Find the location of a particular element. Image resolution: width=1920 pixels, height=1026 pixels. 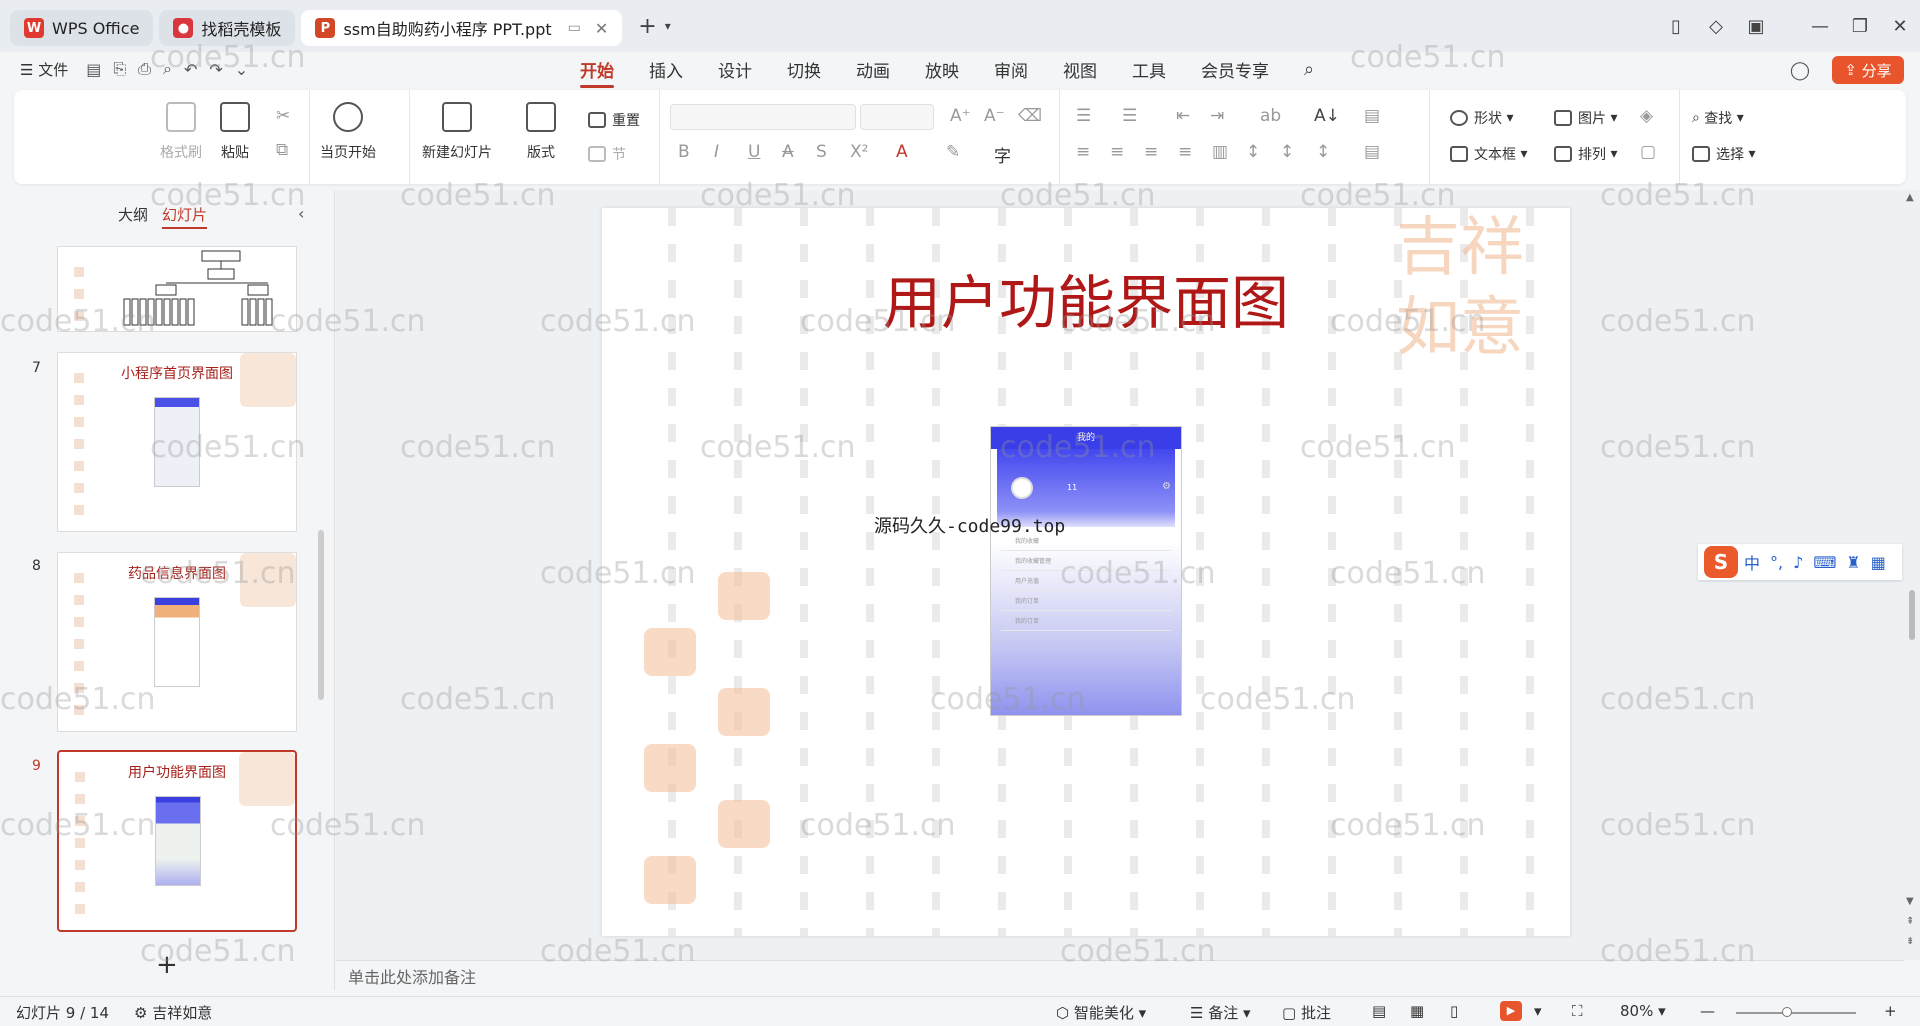

justify-icon: ≡ is located at coordinates (1185, 152).